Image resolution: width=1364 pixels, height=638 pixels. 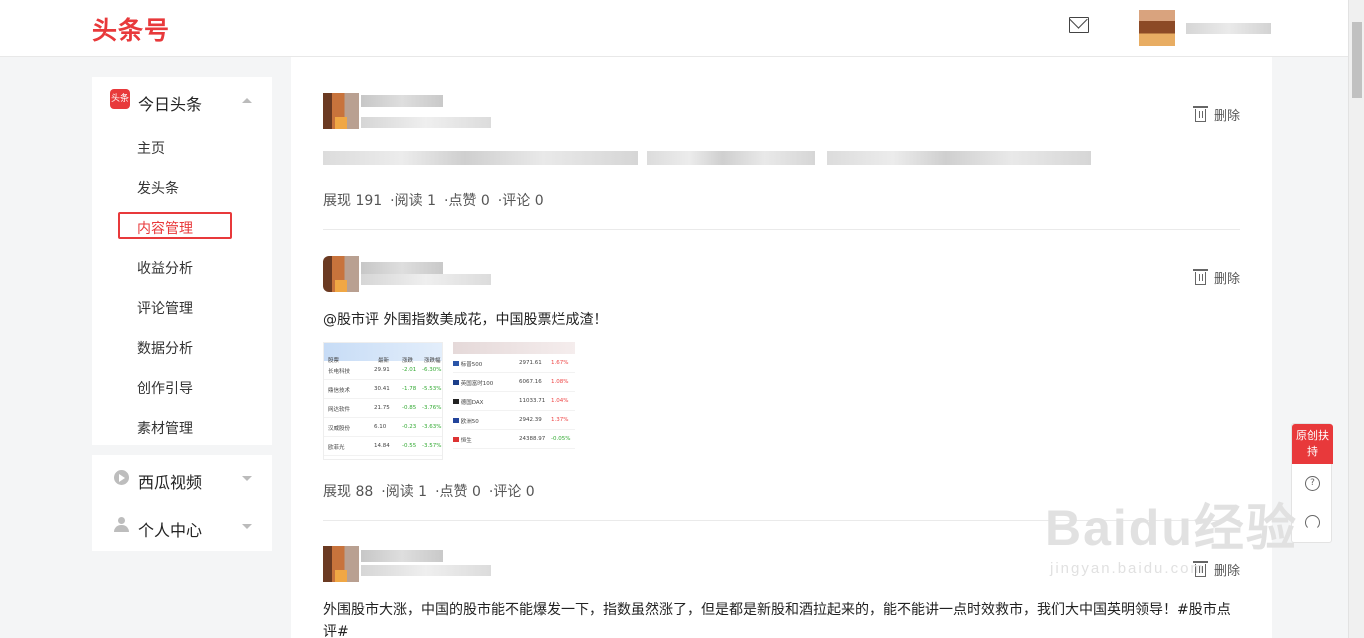 What do you see at coordinates (247, 100) in the screenshot?
I see `collapse-caret-icon` at bounding box center [247, 100].